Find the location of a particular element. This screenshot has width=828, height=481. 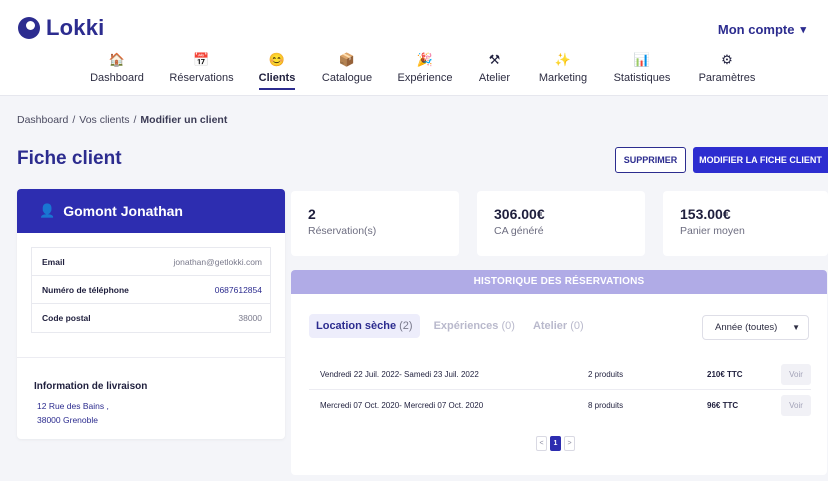

nav-item-parametres: ⚙ Paramètres is located at coordinates (727, 72).